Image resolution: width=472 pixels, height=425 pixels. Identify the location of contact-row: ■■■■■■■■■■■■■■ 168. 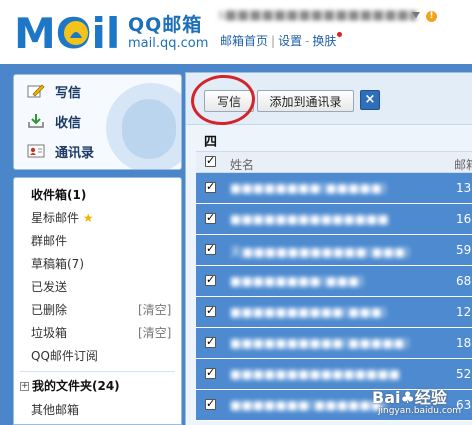
(334, 219).